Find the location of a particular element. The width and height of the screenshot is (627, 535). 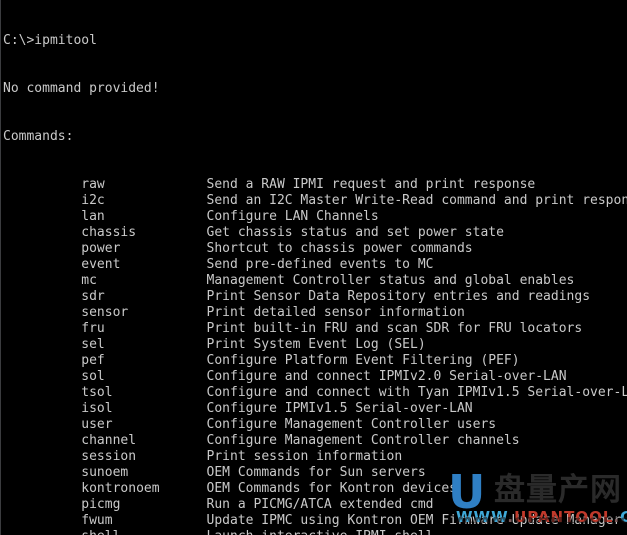

command-name: i2c is located at coordinates (93, 200).